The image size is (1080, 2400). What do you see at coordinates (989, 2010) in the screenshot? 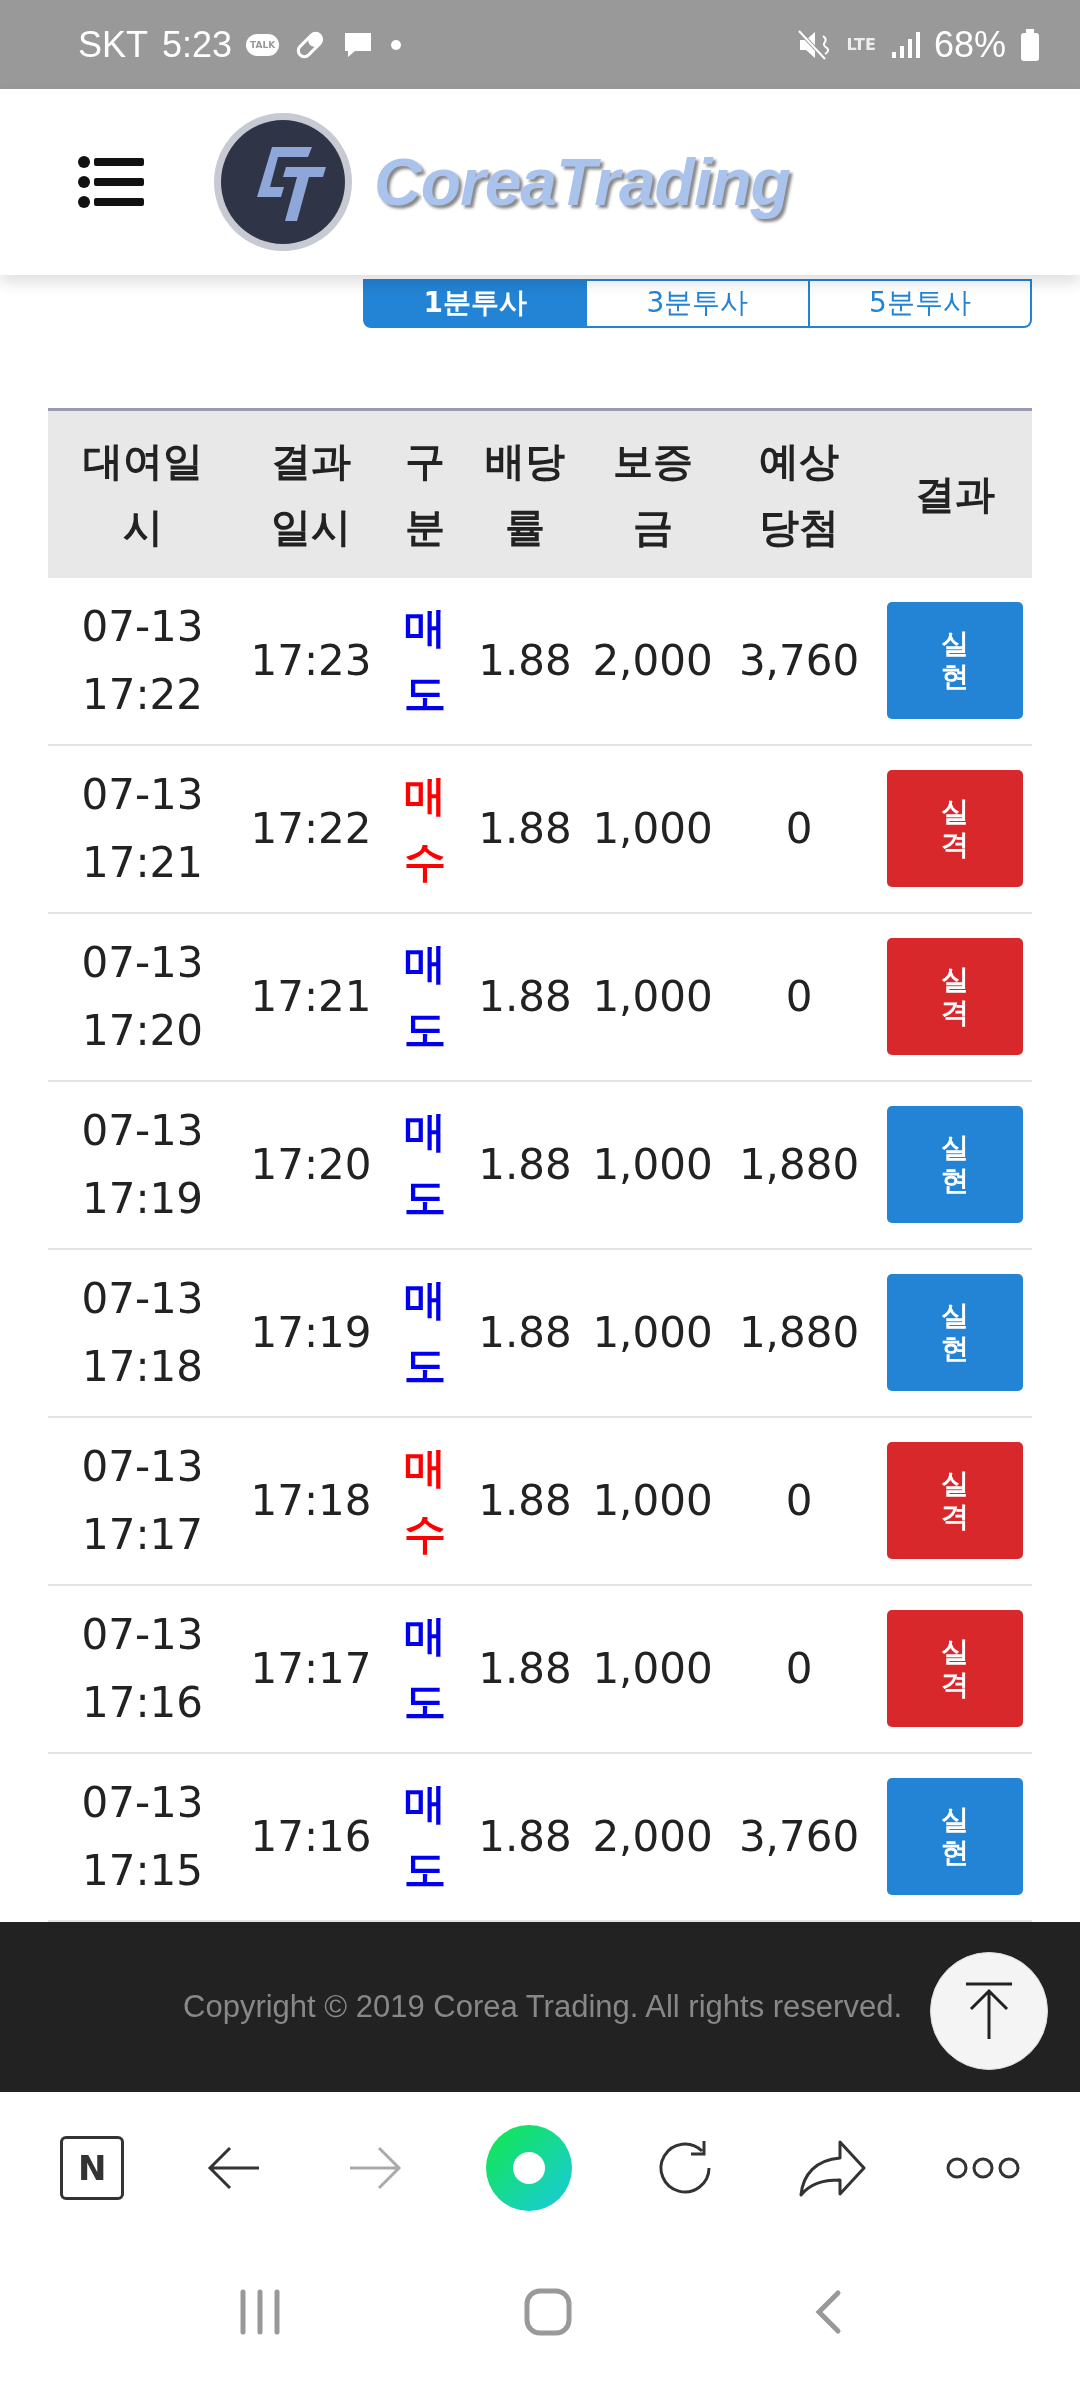
I see `arrow-up-icon` at bounding box center [989, 2010].